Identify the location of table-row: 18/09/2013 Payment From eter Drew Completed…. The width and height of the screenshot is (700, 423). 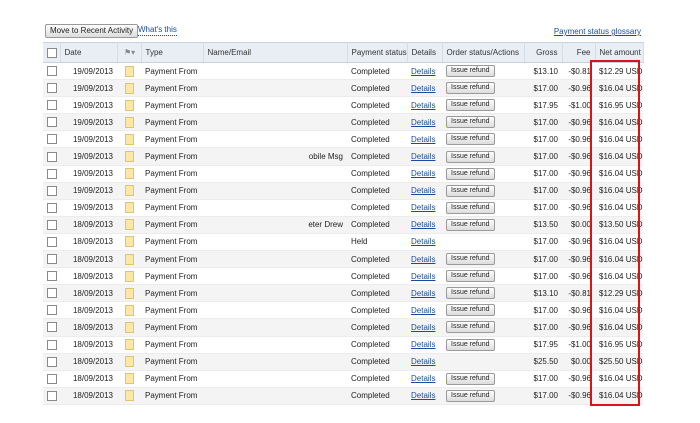
(343, 225).